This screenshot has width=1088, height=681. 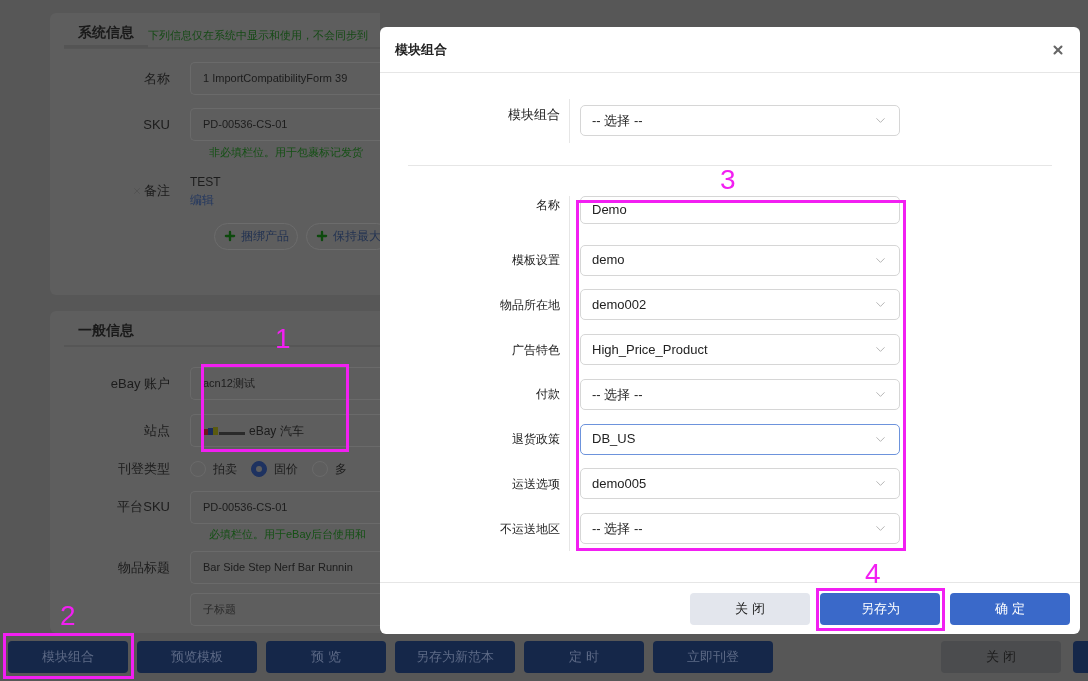 What do you see at coordinates (143, 507) in the screenshot?
I see `field-label: 平台SKU` at bounding box center [143, 507].